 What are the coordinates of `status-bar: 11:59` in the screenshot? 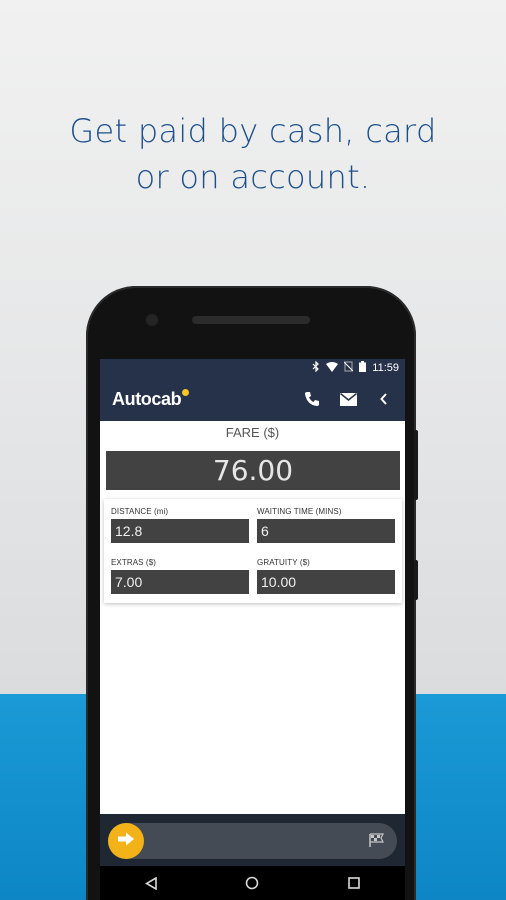 It's located at (252, 368).